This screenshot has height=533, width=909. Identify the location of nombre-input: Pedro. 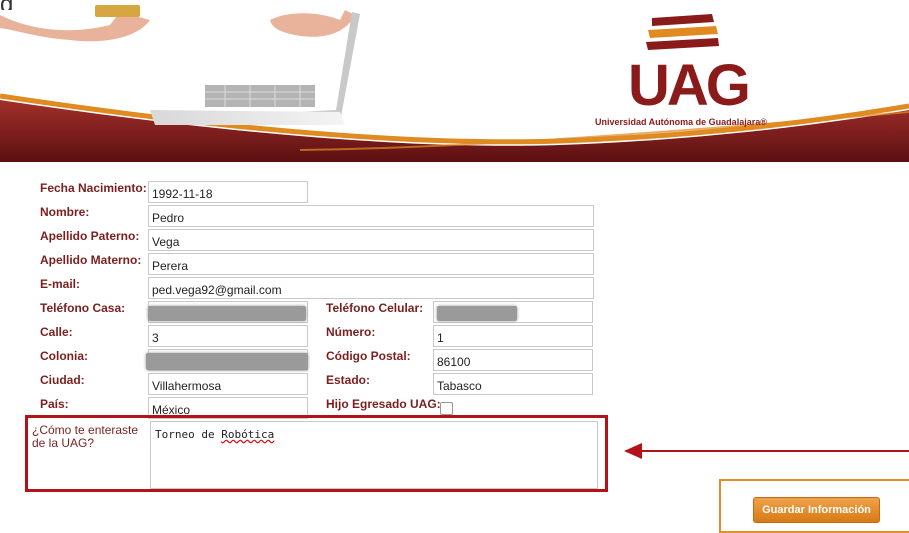
(371, 216).